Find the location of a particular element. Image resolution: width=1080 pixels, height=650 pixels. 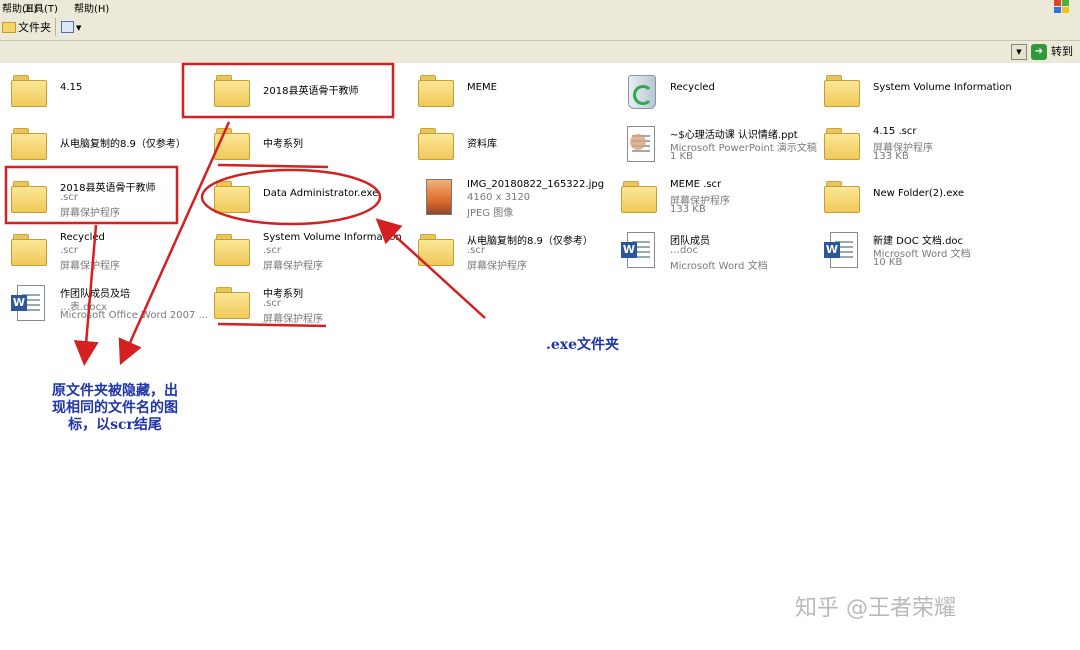

address-bar: ▼ ➜ 转到 is located at coordinates (540, 52).